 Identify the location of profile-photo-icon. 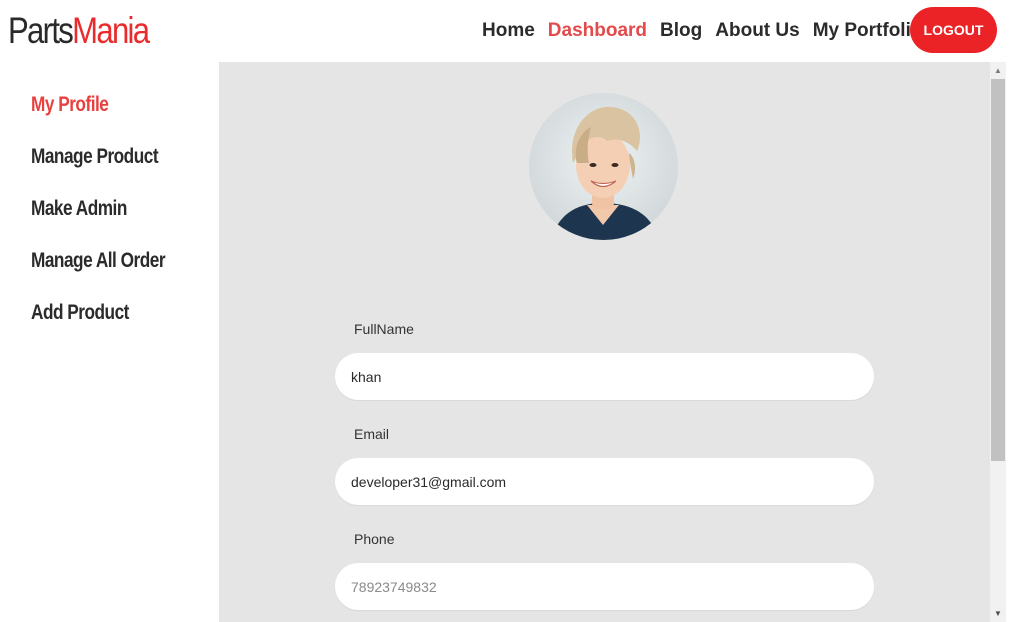
(603, 166).